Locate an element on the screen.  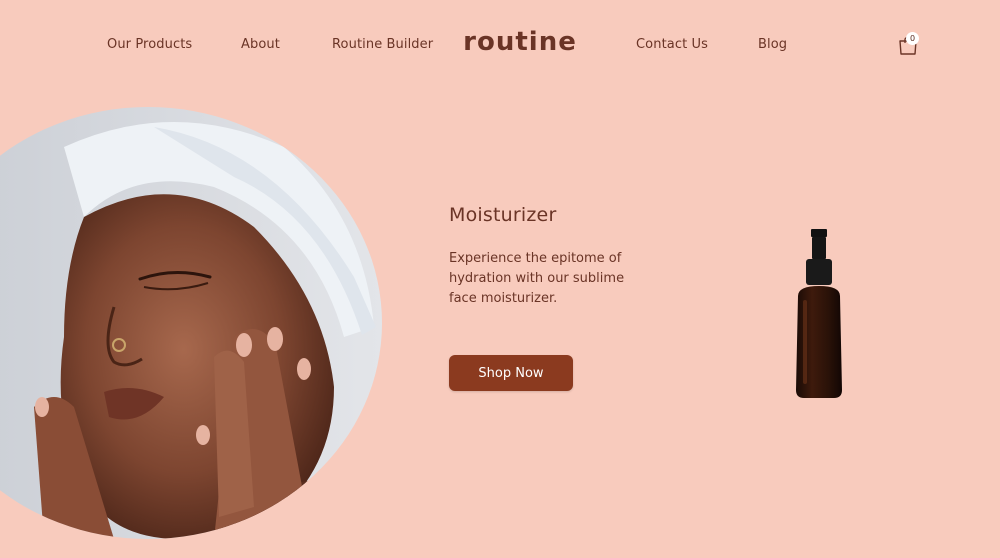
cart-count-badge: 0 is located at coordinates (912, 38).